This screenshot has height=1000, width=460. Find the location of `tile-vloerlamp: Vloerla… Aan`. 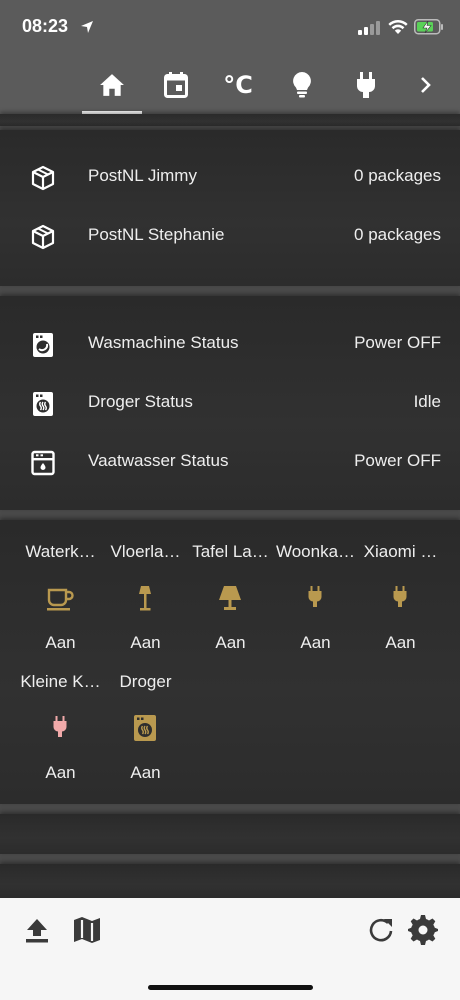

tile-vloerlamp: Vloerla… Aan is located at coordinates (145, 607).